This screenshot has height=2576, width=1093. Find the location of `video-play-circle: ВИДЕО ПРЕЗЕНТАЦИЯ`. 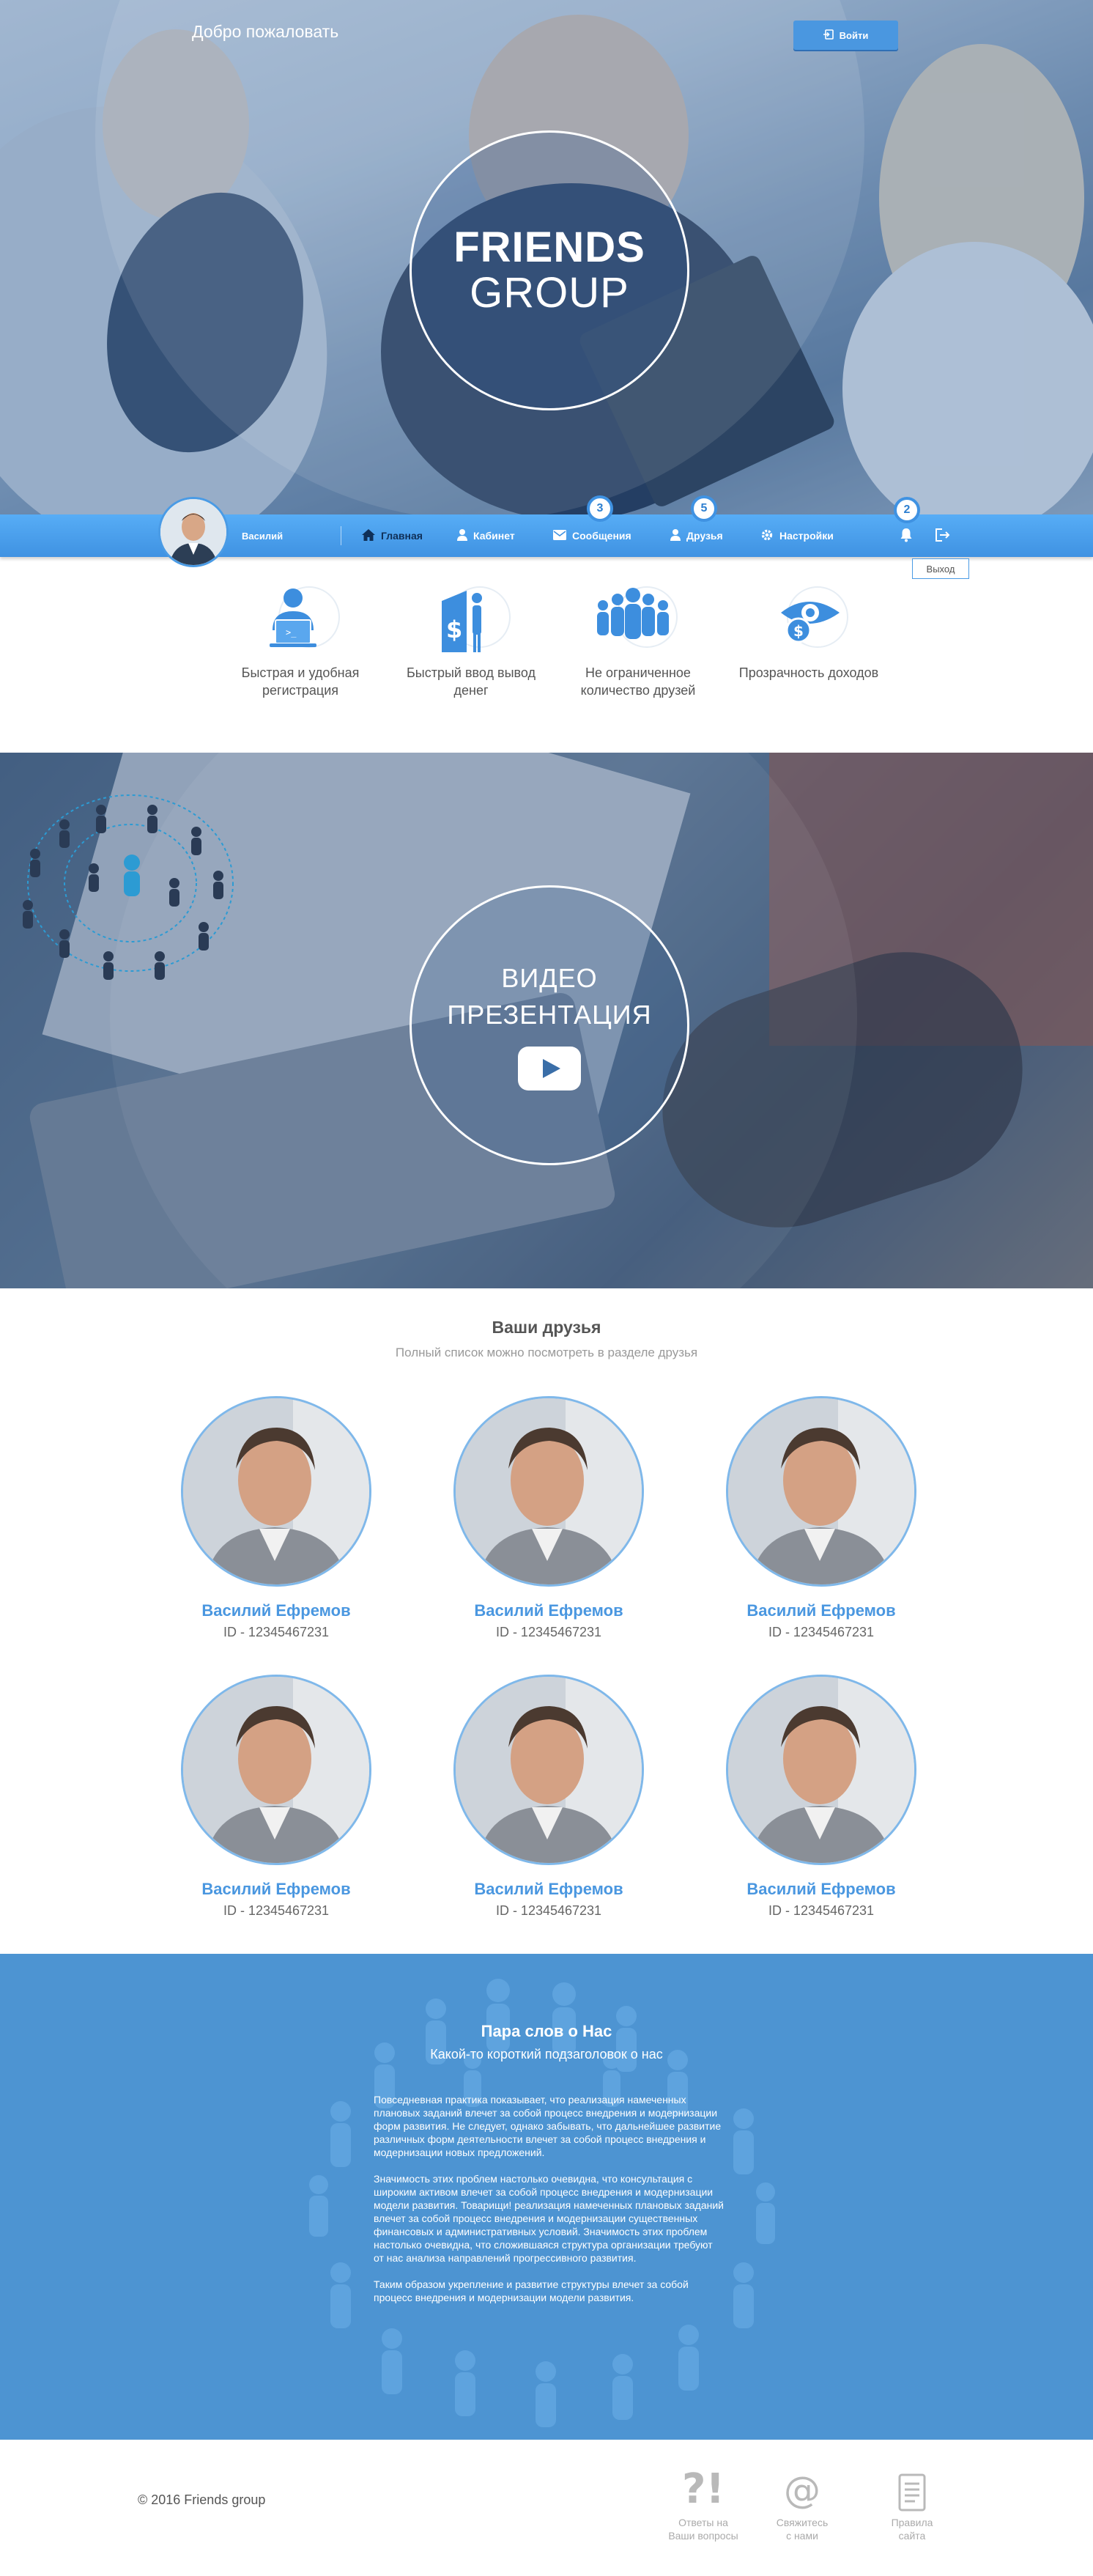

video-play-circle: ВИДЕО ПРЕЗЕНТАЦИЯ is located at coordinates (549, 1025).